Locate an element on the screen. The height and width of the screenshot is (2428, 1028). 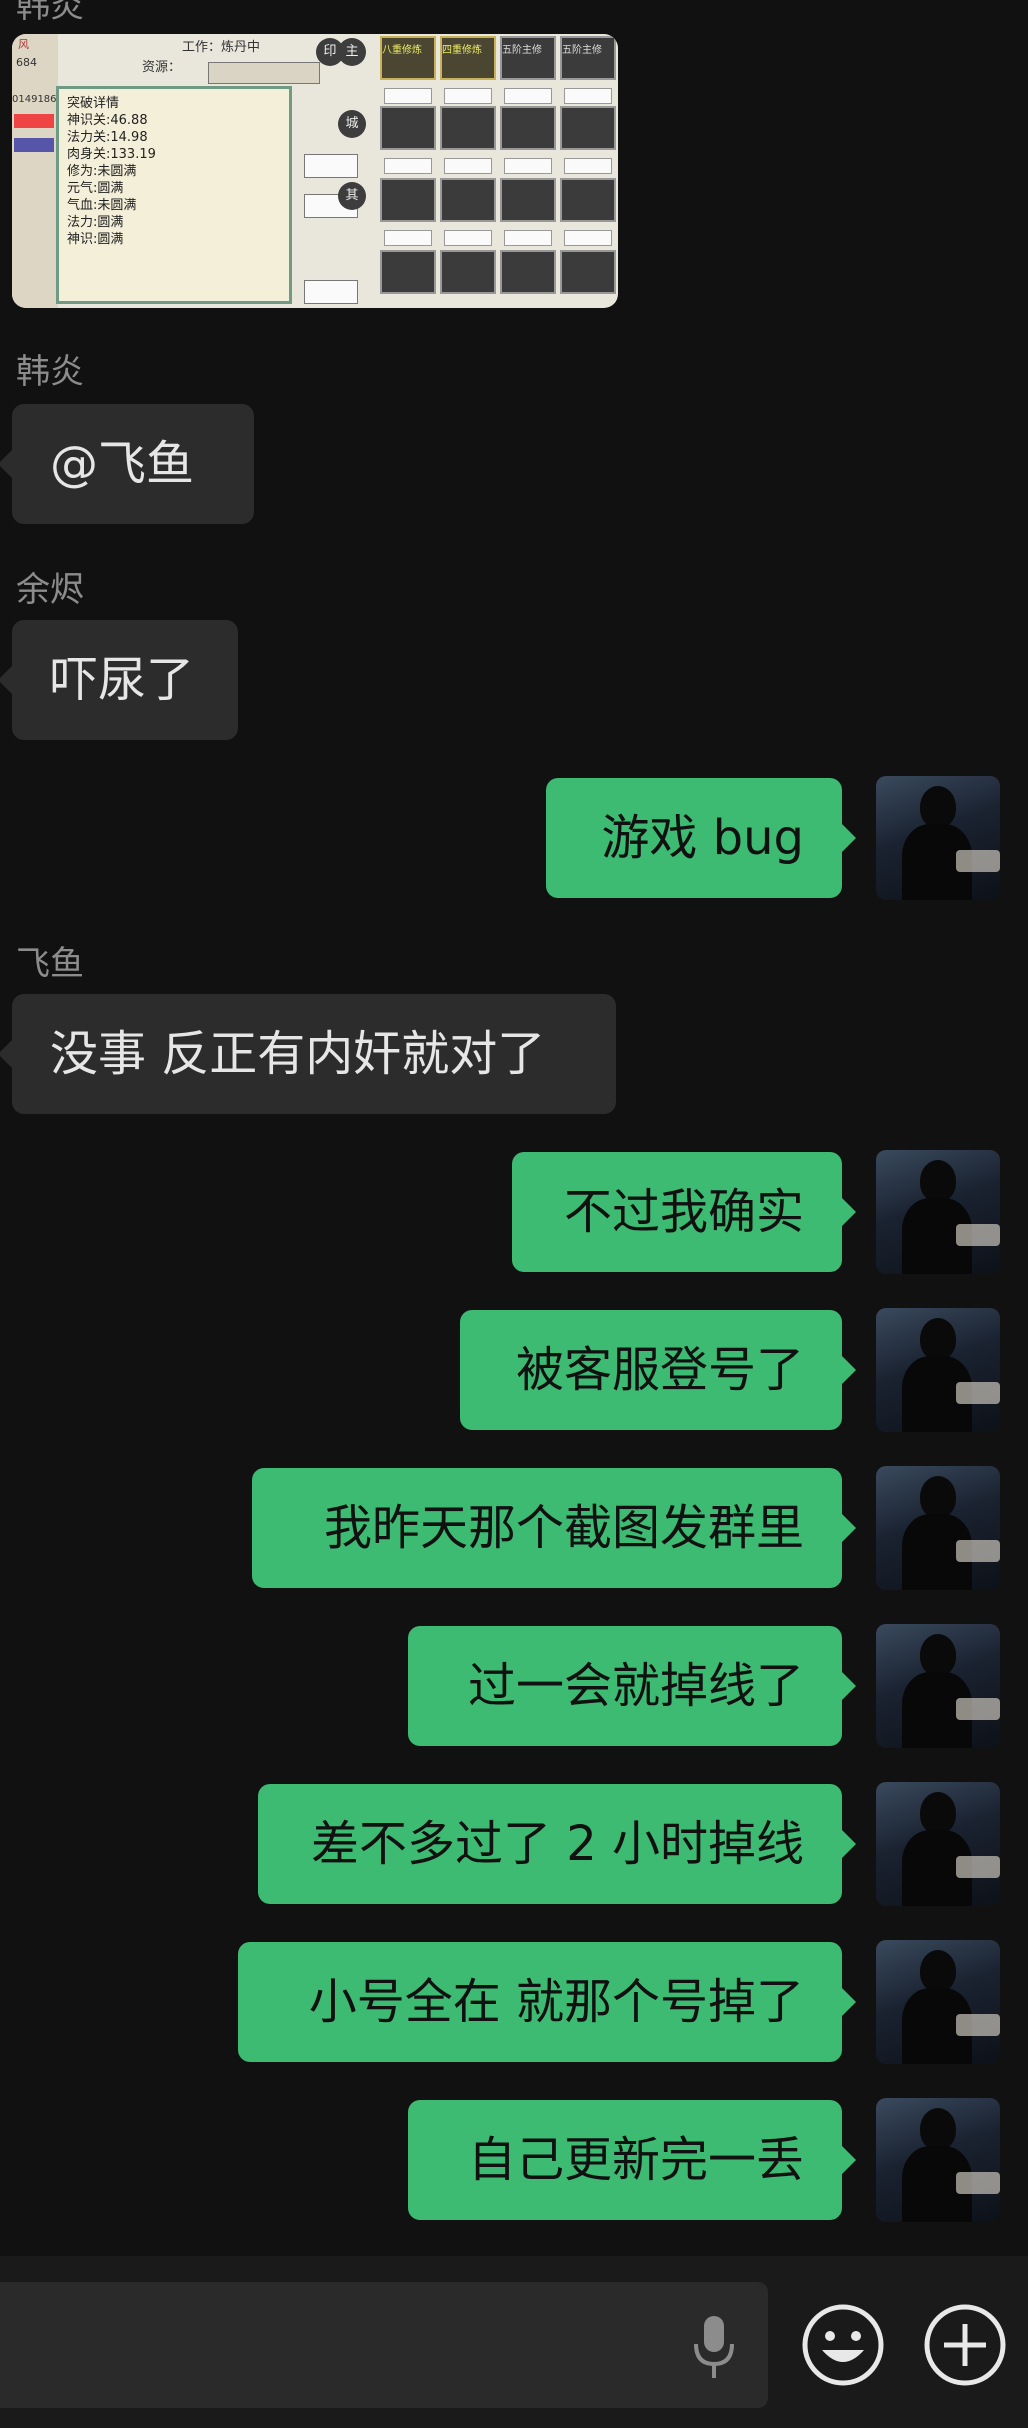
game-side-column: 印 is located at coordinates (331, 171).